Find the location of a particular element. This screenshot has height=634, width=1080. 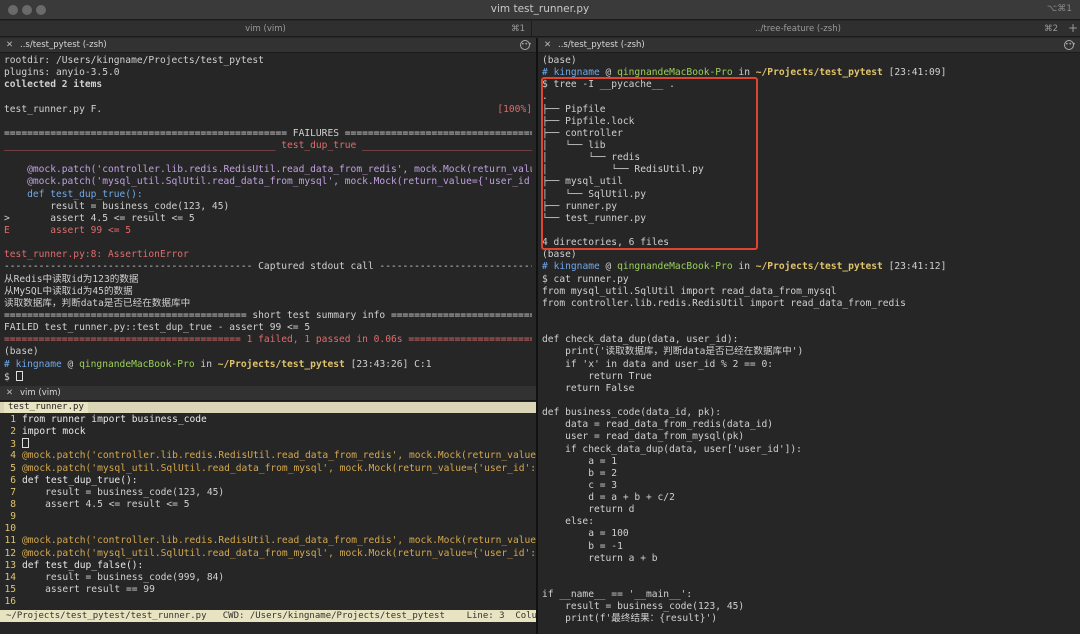

stdout-line: 从MySQL中读取id为45的数据 is located at coordinates (68, 291).